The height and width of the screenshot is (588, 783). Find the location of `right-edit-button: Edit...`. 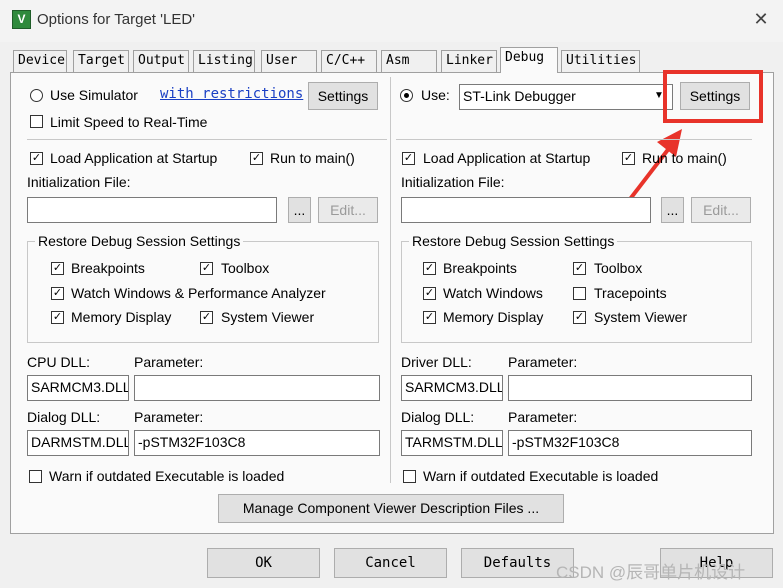

right-edit-button: Edit... is located at coordinates (721, 210).